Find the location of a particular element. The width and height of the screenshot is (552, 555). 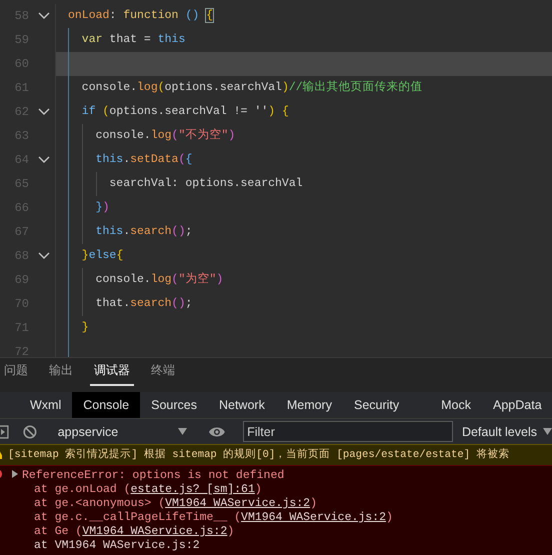

code-text: console.log("为空") is located at coordinates (159, 279).